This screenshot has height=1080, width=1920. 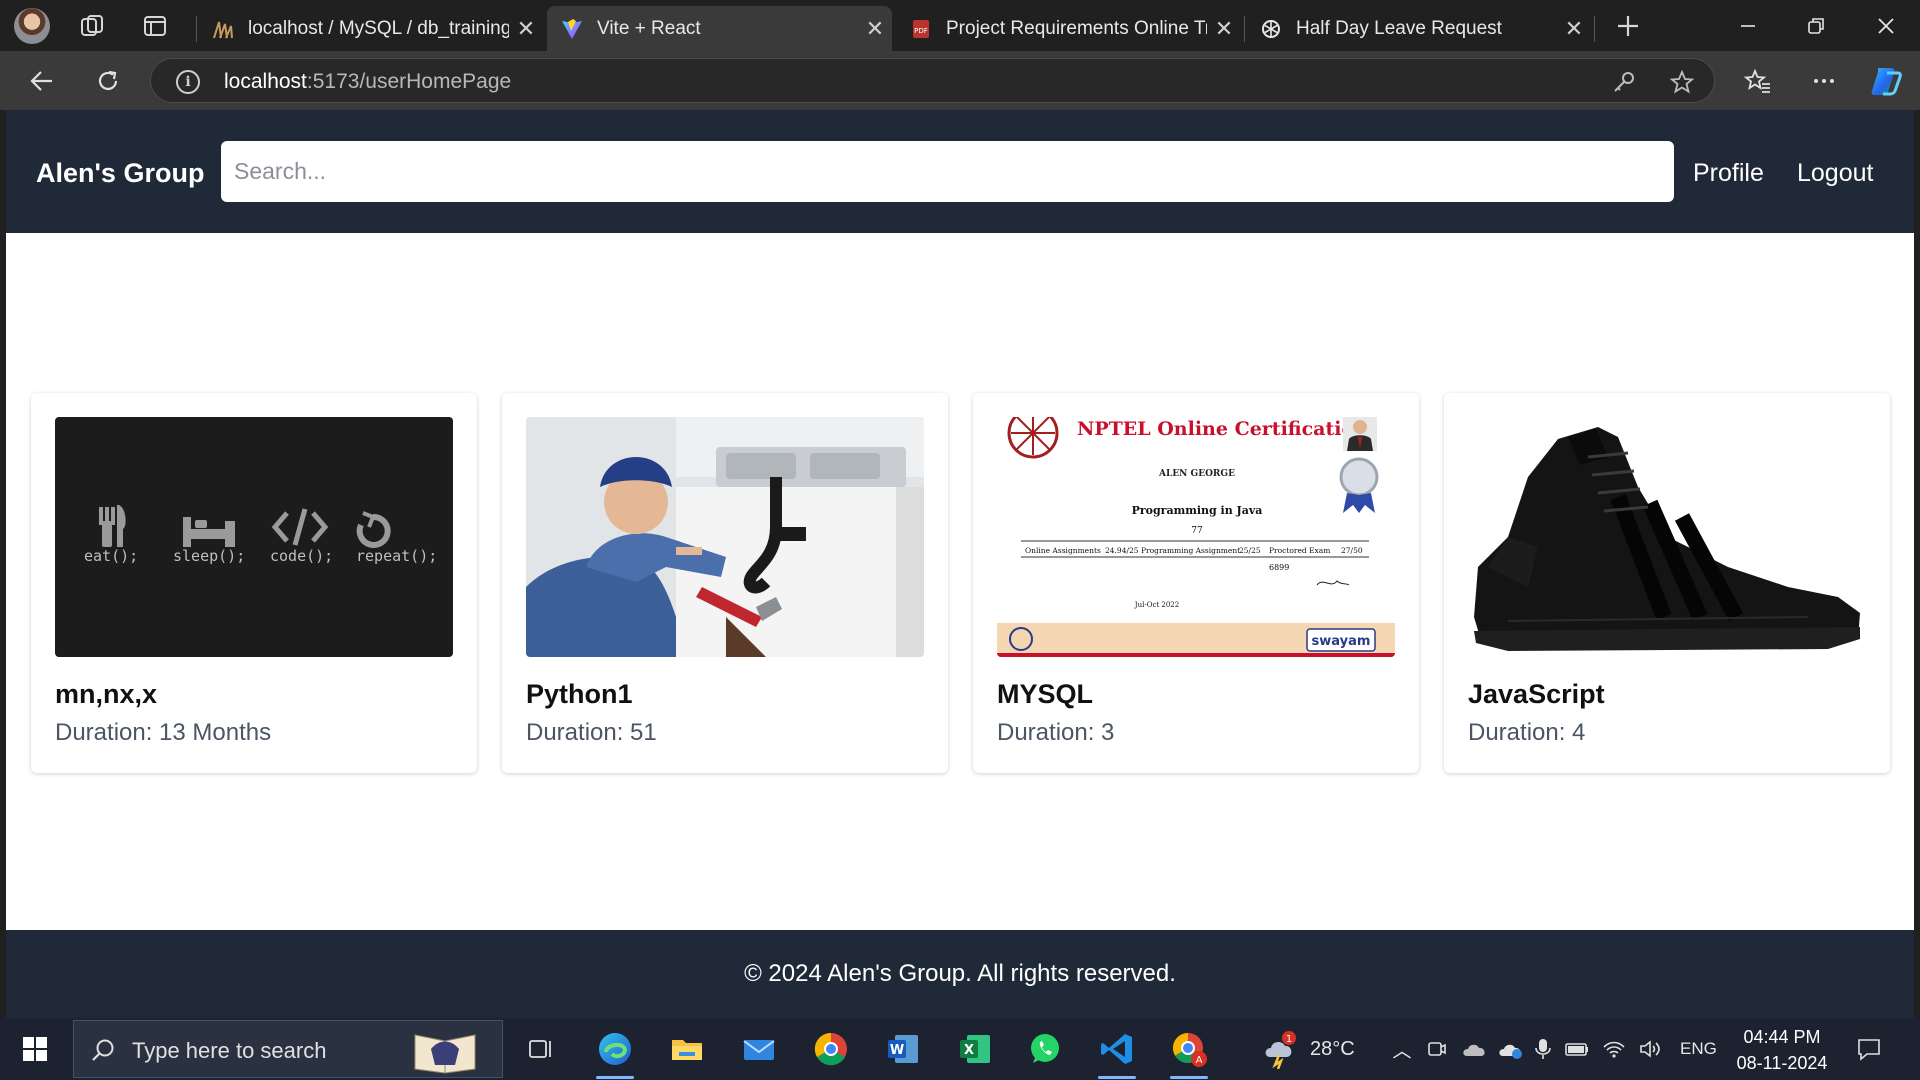 What do you see at coordinates (1869, 1049) in the screenshot?
I see `notifications-button` at bounding box center [1869, 1049].